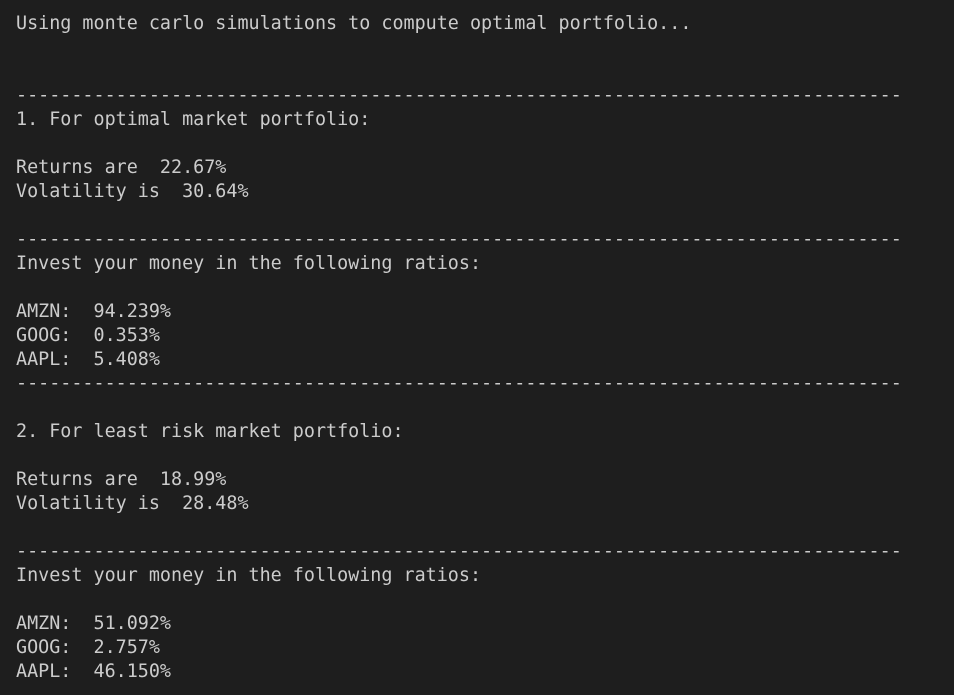 The image size is (954, 695). What do you see at coordinates (94, 671) in the screenshot?
I see `ratio-line-aapl: AAPL: 46.150%` at bounding box center [94, 671].